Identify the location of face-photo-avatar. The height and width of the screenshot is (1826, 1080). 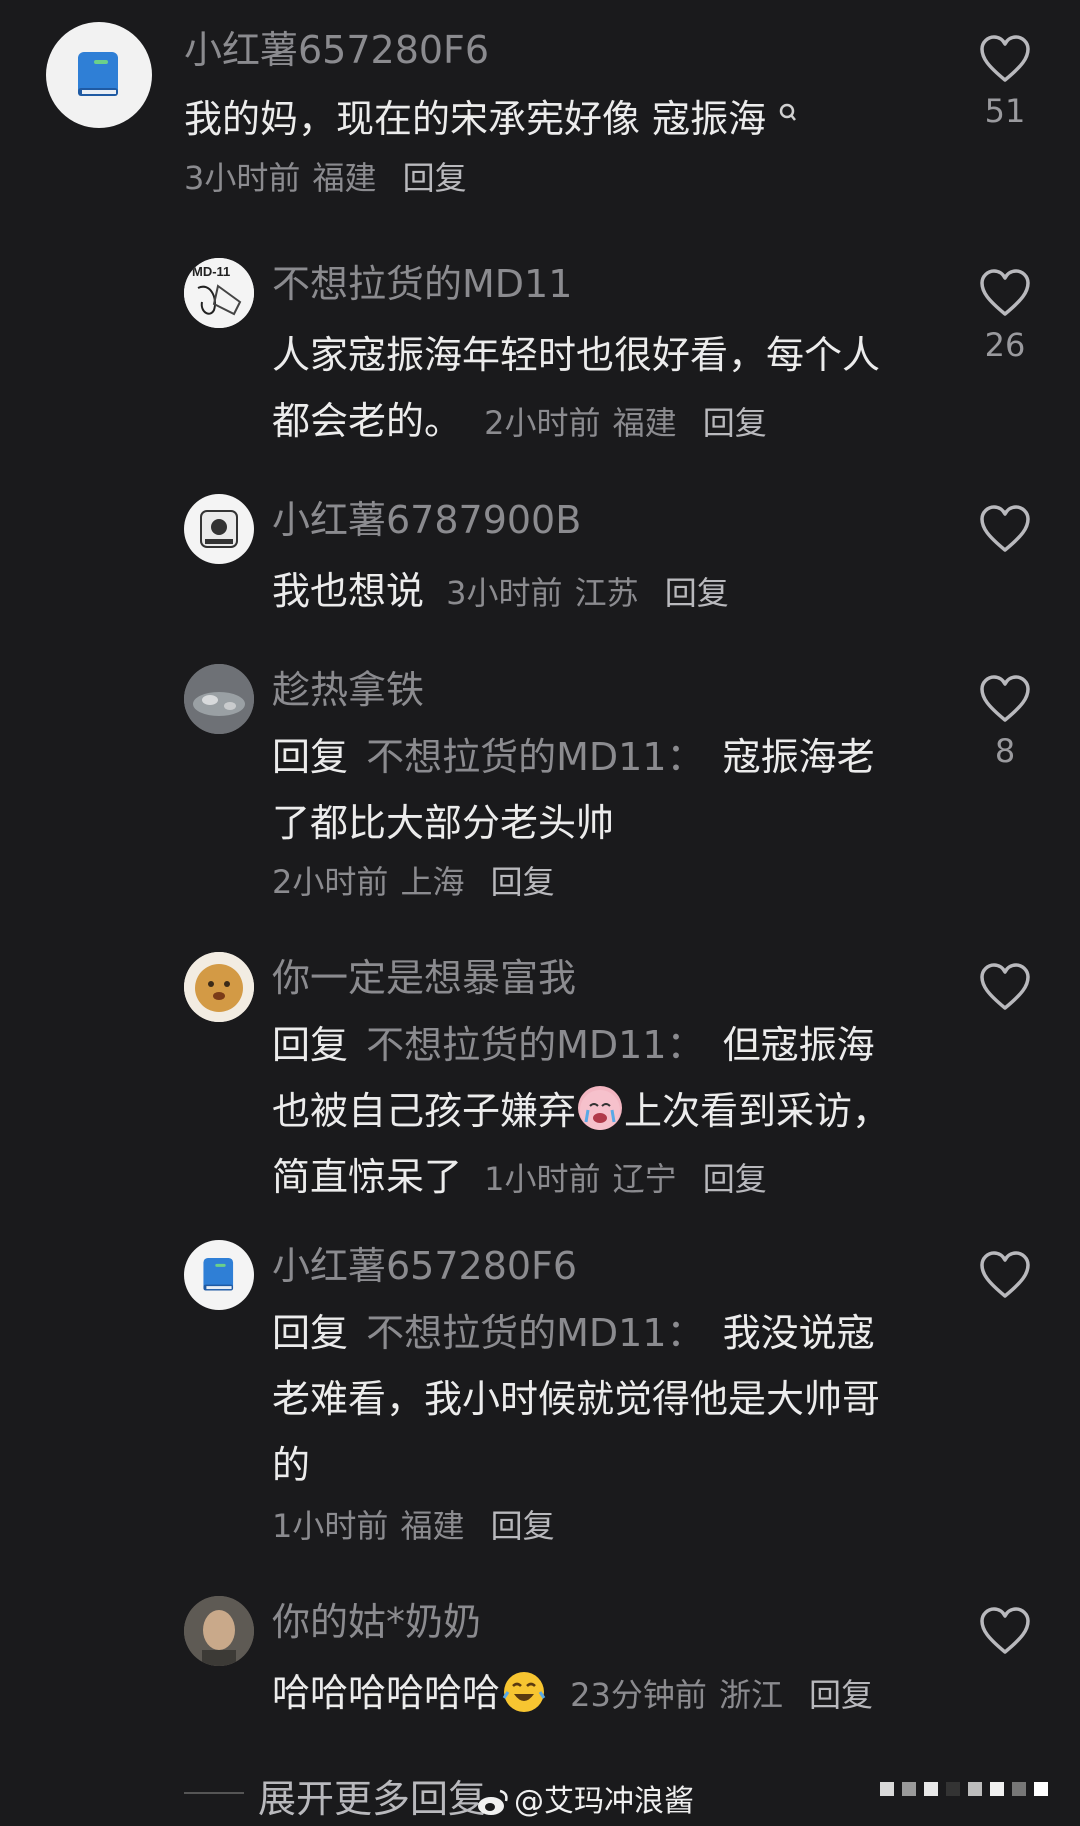
(219, 1631).